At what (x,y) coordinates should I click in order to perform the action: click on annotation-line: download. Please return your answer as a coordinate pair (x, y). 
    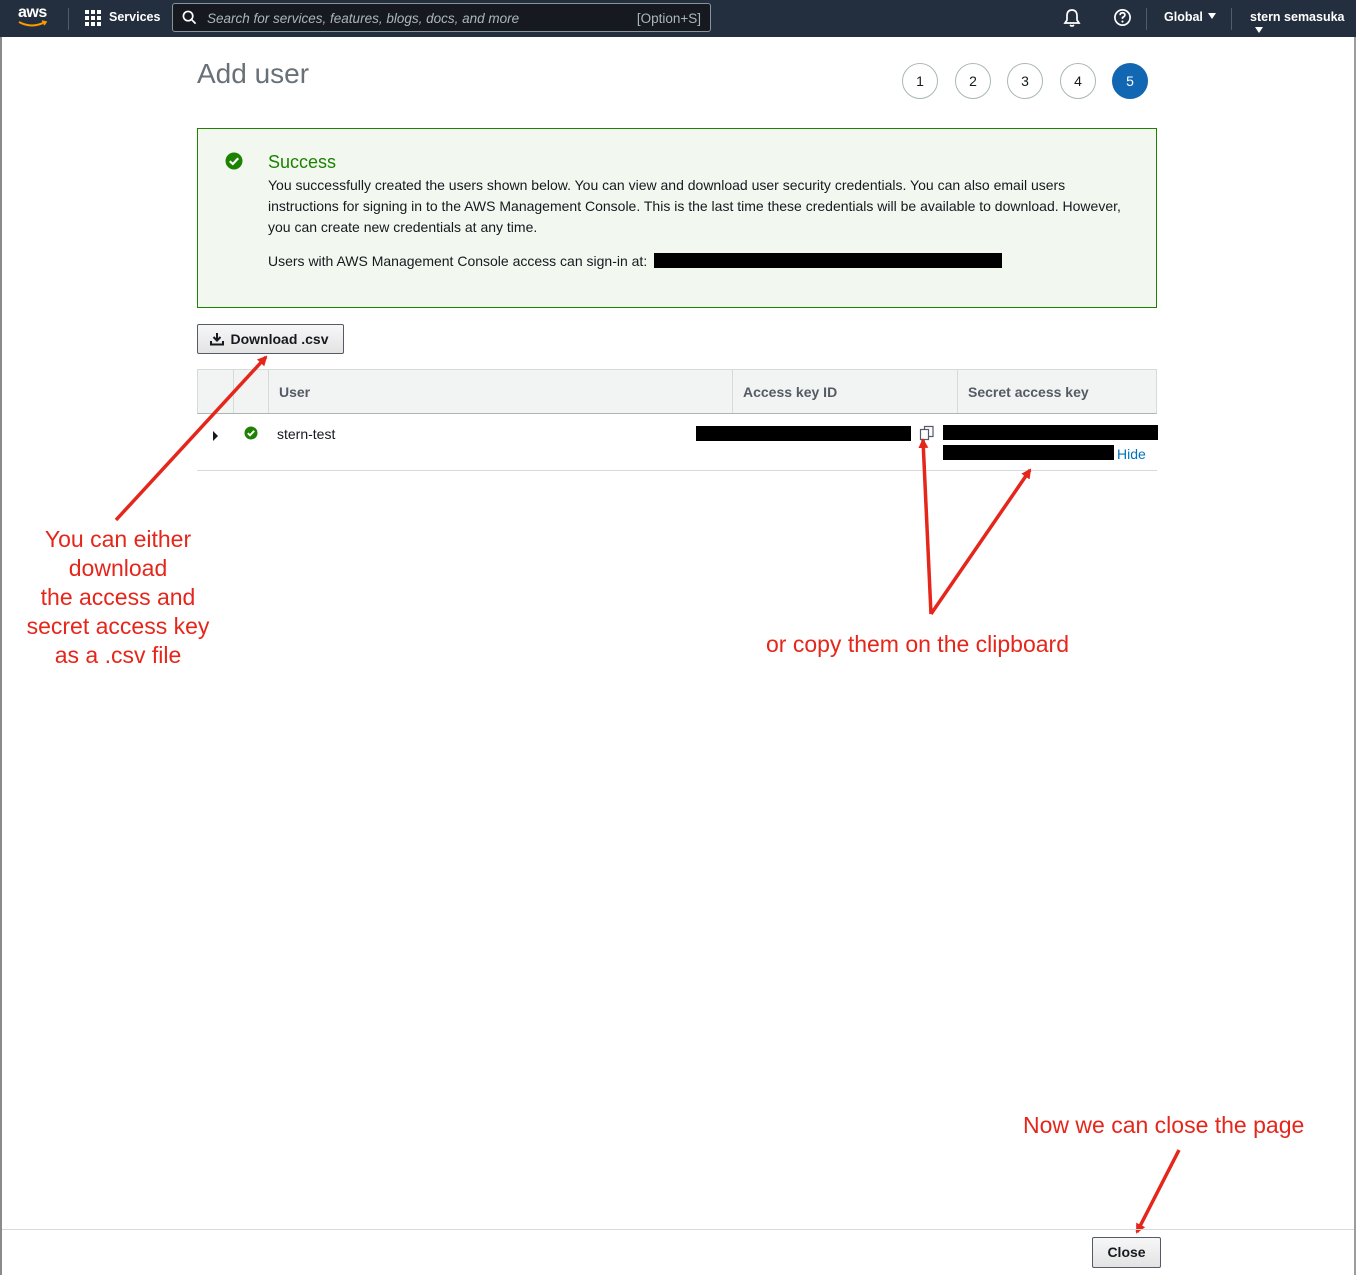
    Looking at the image, I should click on (118, 568).